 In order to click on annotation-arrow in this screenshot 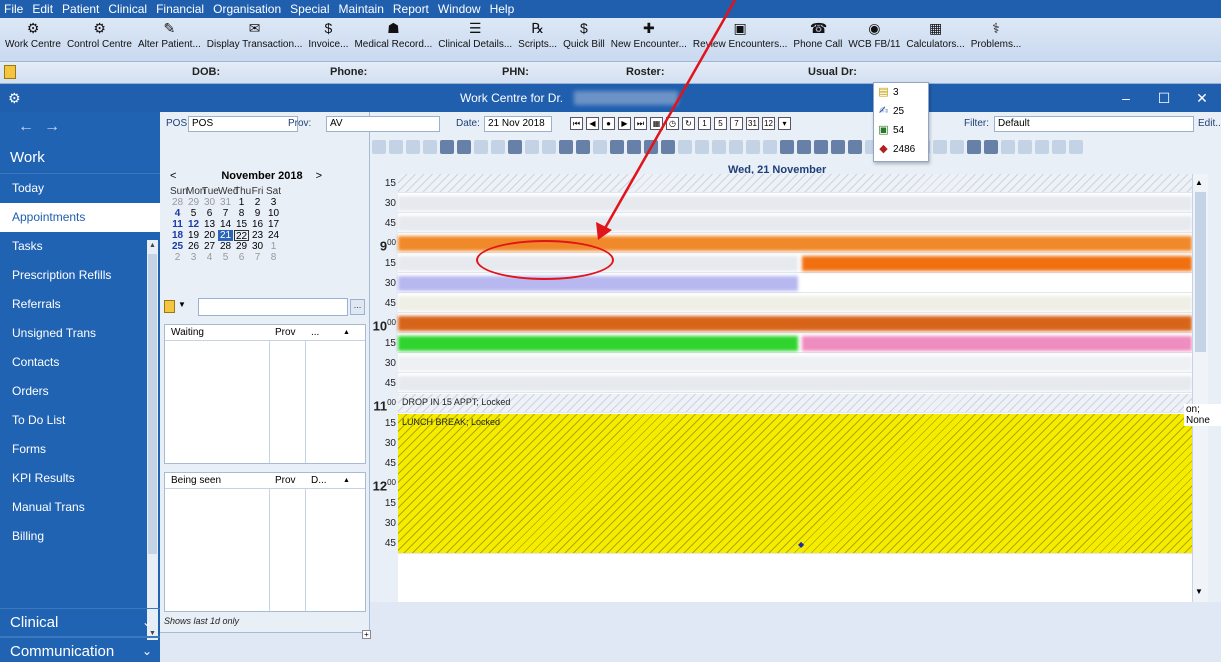, I will do `click(666, 120)`.